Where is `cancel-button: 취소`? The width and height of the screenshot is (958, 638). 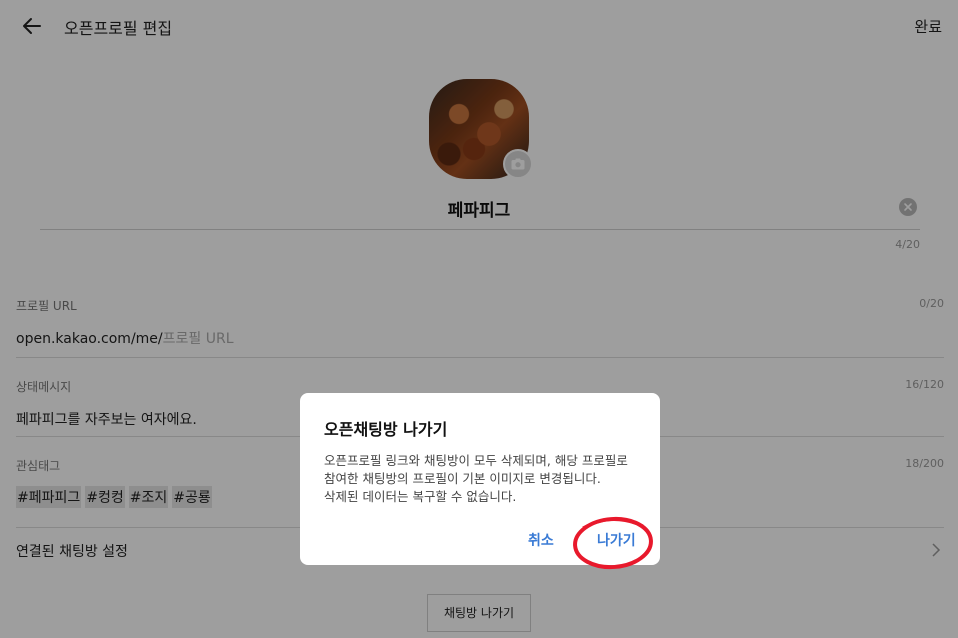 cancel-button: 취소 is located at coordinates (541, 540).